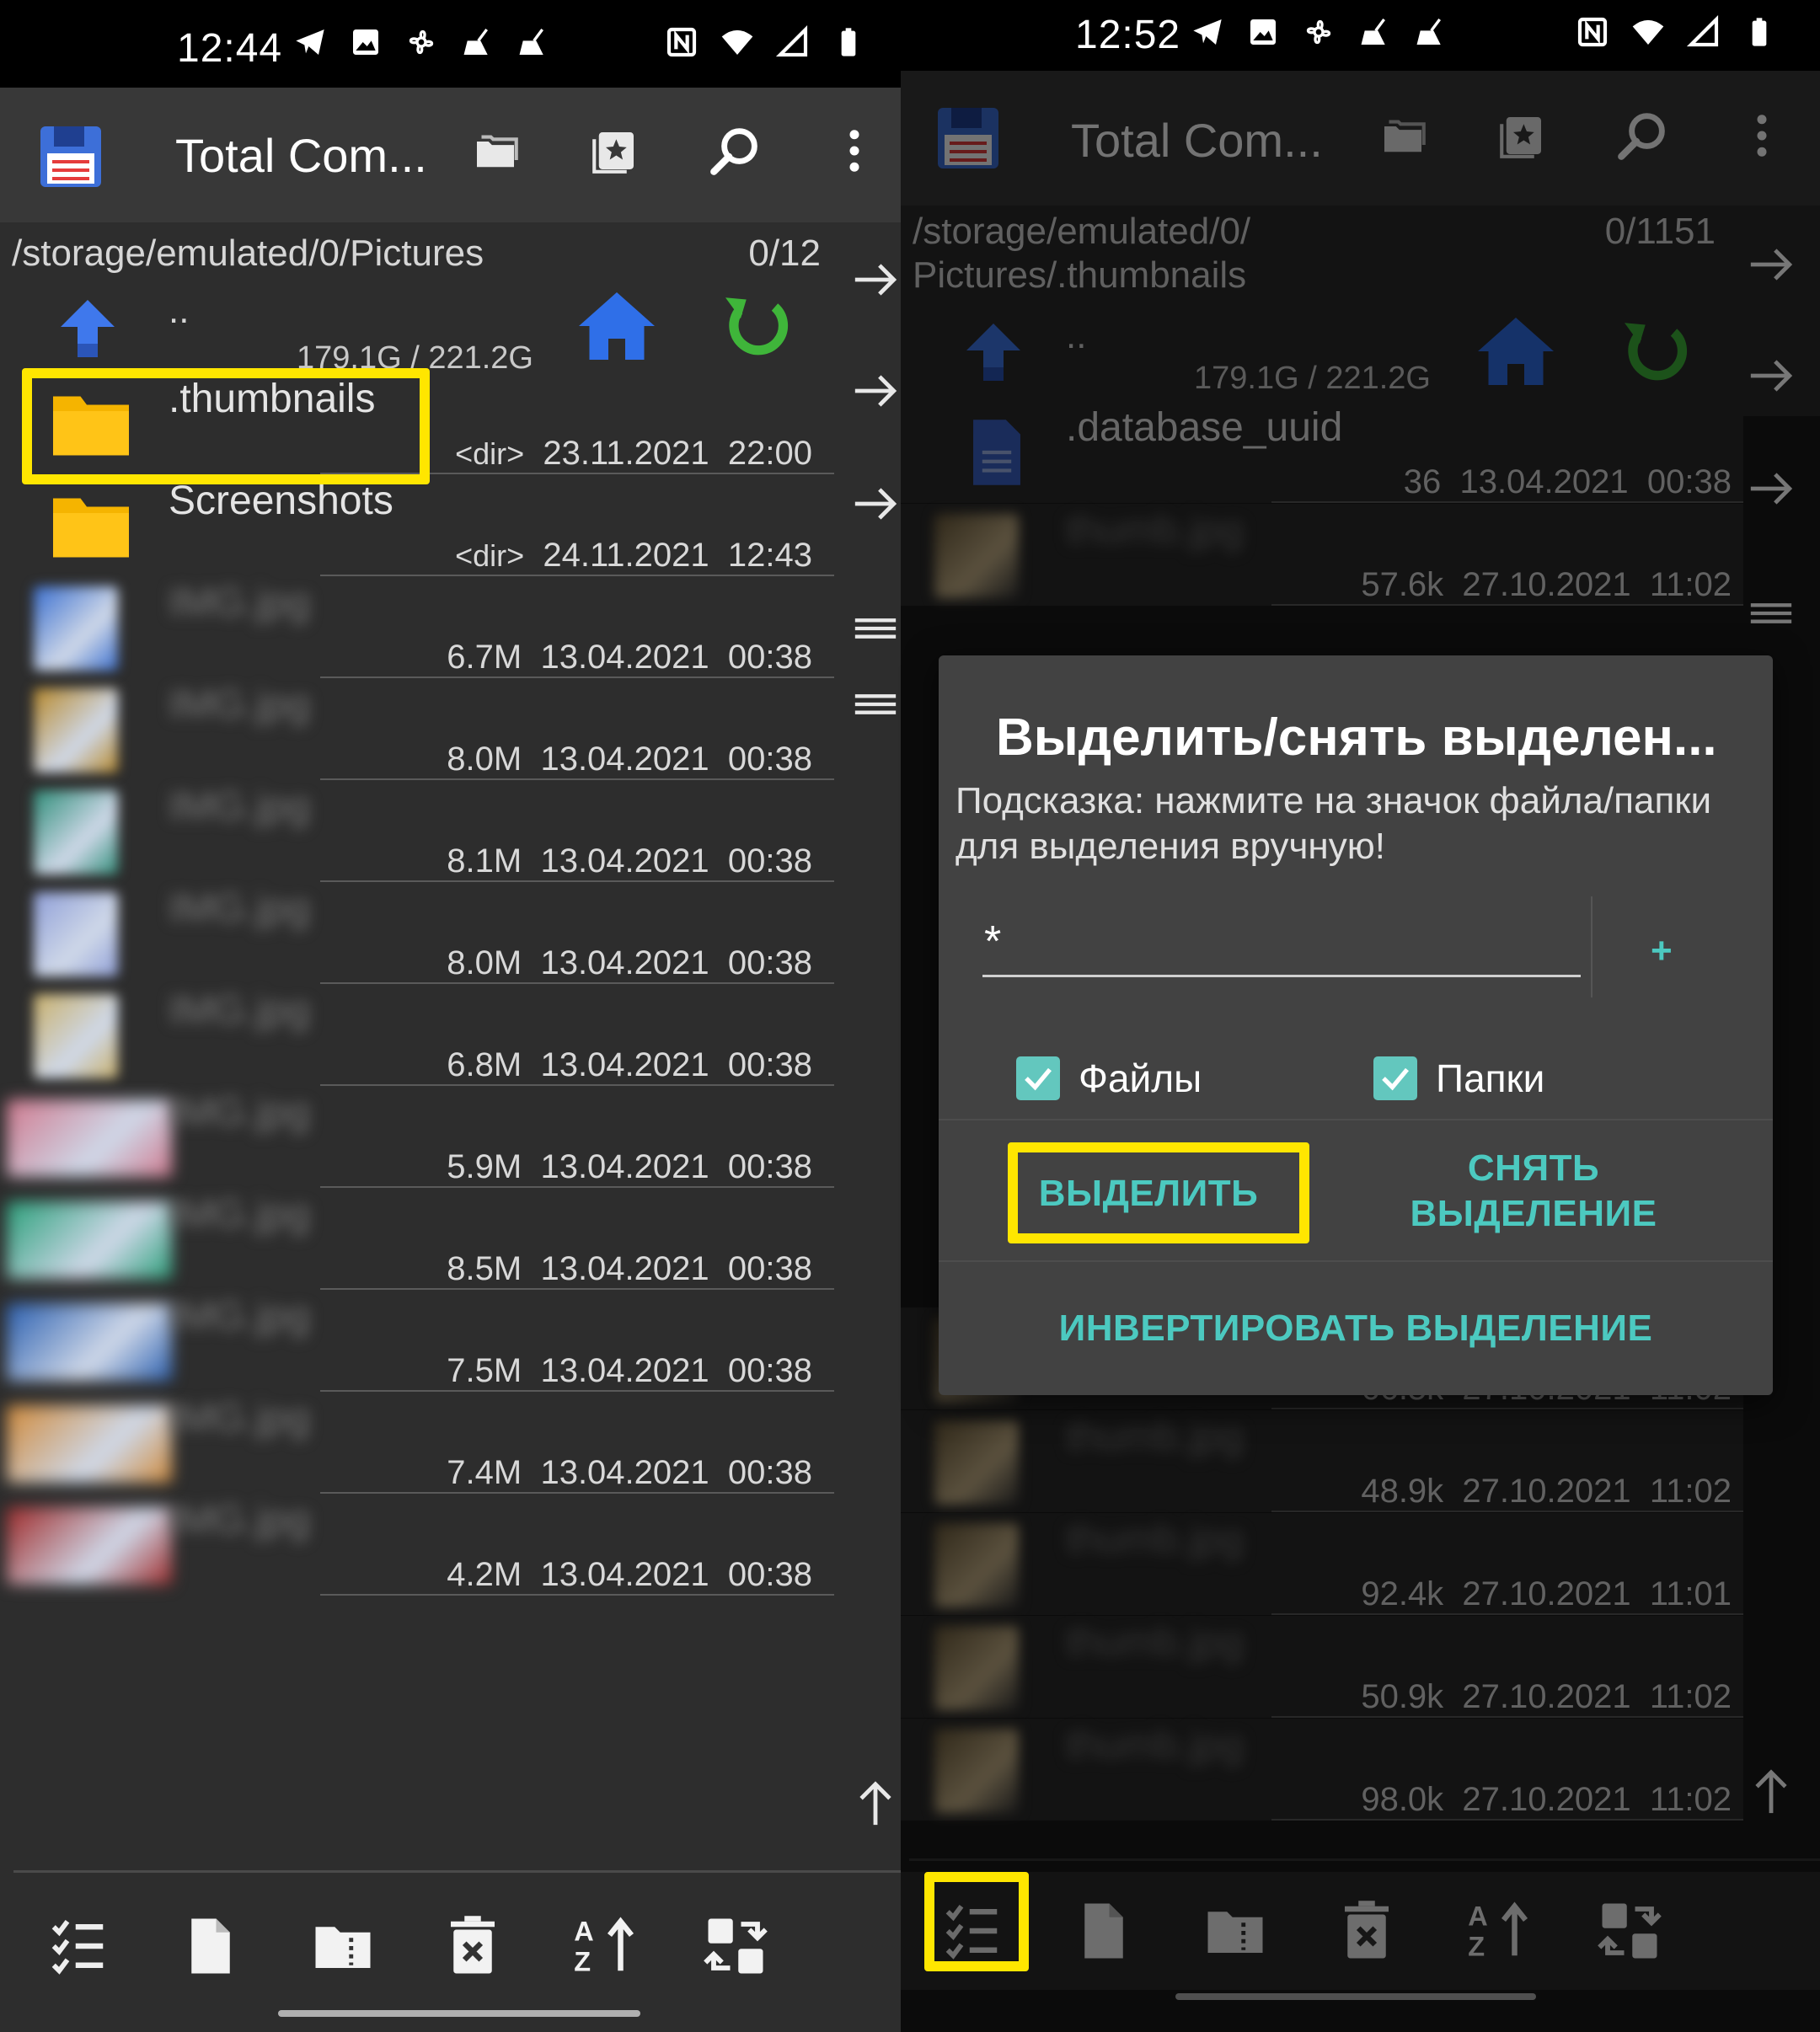 The image size is (1820, 2032). Describe the element at coordinates (417, 1137) in the screenshot. I see `file-row: IMG.jpg 5.9M 13.04.2021 00:38` at that location.